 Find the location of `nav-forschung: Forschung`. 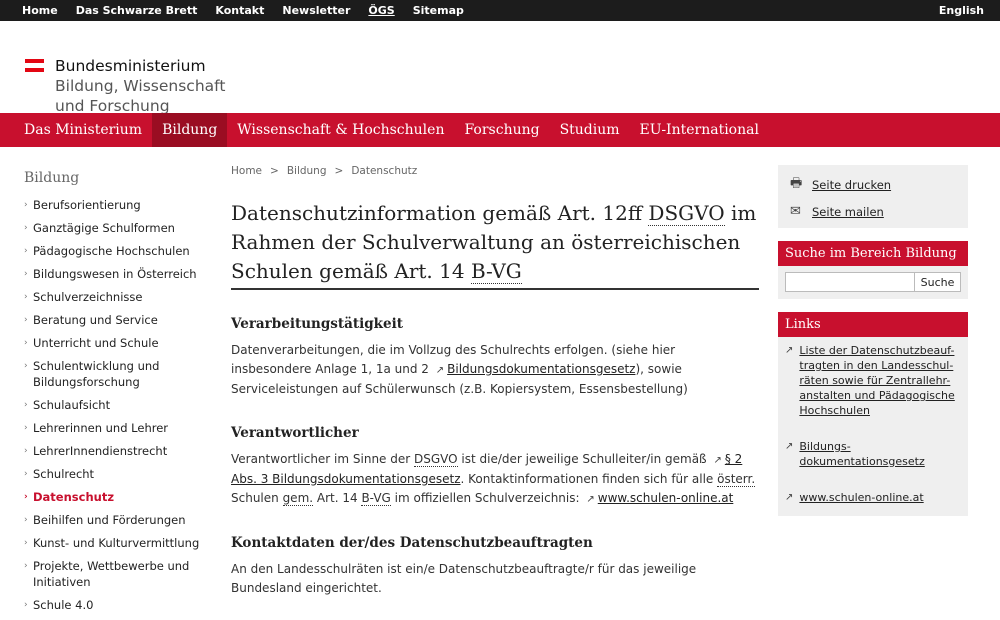

nav-forschung: Forschung is located at coordinates (501, 130).